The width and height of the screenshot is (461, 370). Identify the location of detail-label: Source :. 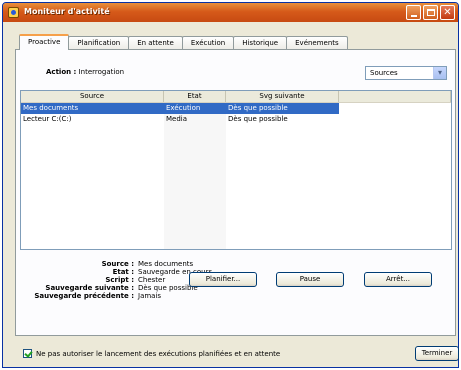
(117, 264).